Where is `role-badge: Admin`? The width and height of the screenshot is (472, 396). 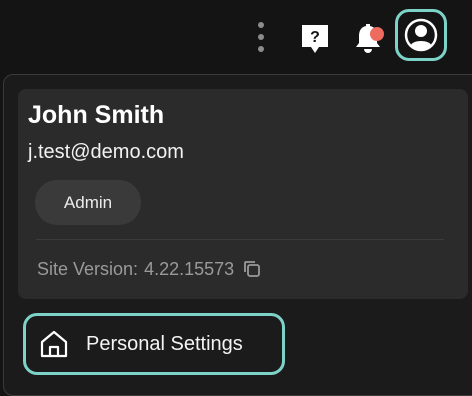 role-badge: Admin is located at coordinates (88, 202).